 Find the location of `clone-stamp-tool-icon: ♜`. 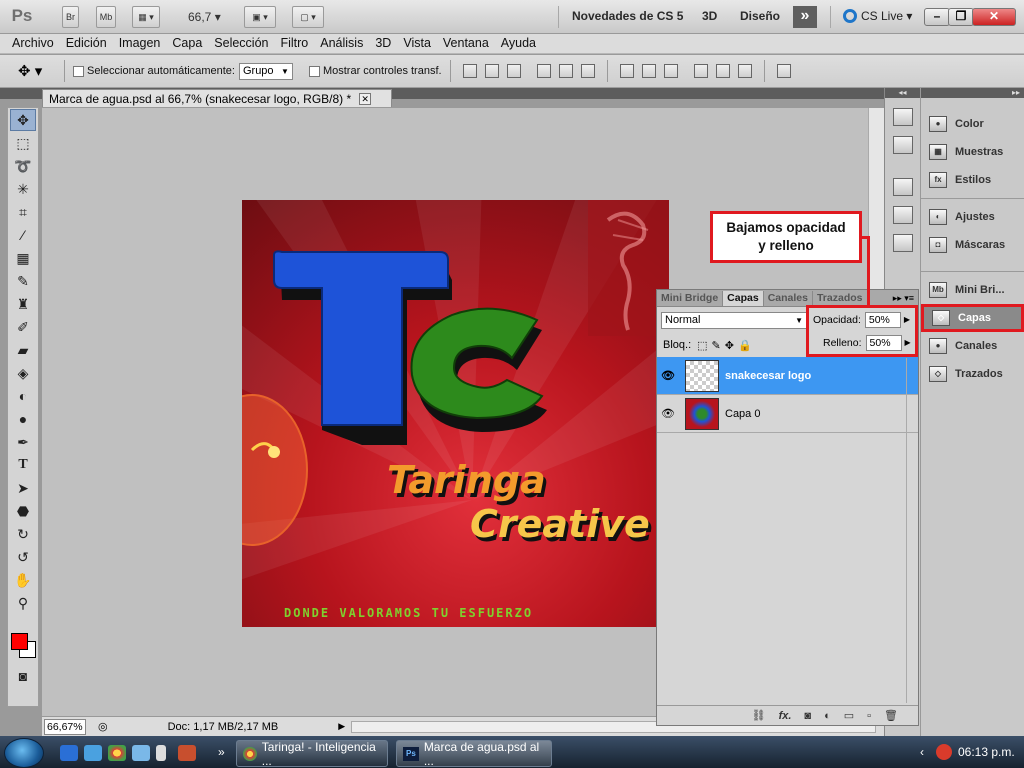

clone-stamp-tool-icon: ♜ is located at coordinates (23, 304).